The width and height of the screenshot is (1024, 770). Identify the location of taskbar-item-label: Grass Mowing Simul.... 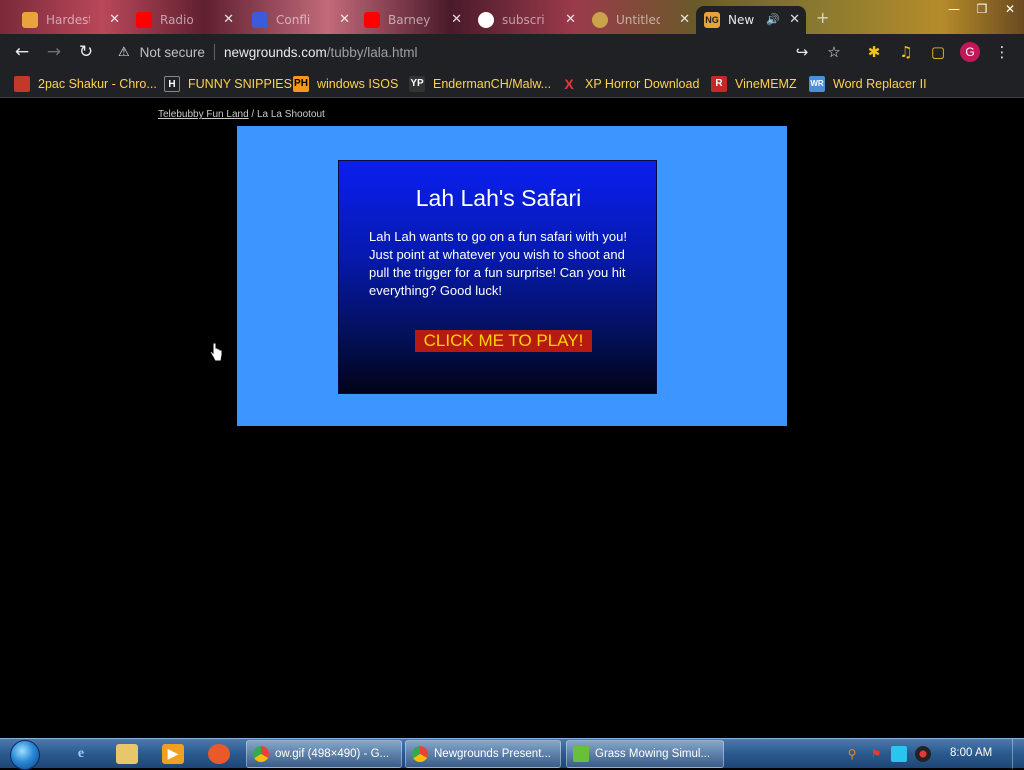
(653, 754).